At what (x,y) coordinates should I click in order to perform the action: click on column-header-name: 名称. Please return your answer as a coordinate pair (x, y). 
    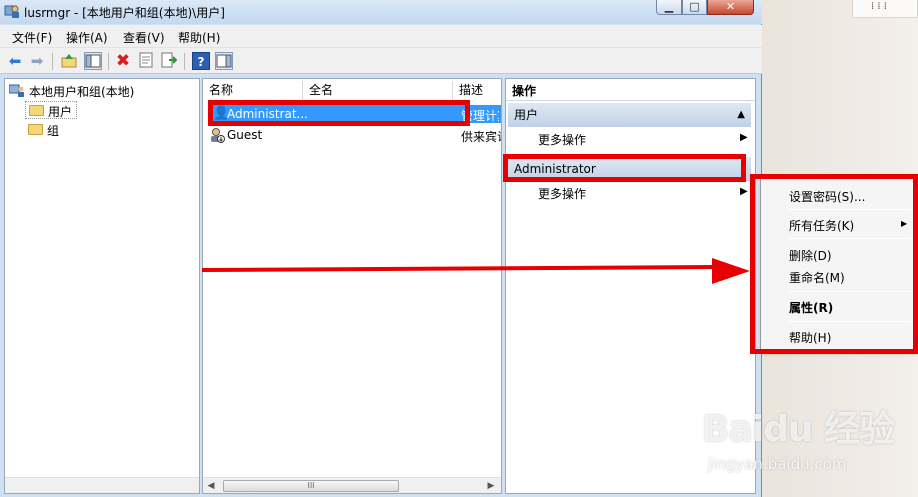
    Looking at the image, I should click on (253, 91).